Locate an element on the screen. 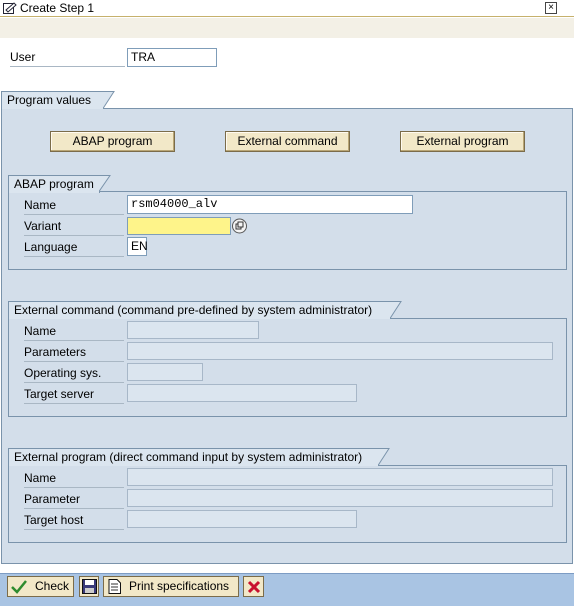  language-label: Language is located at coordinates (74, 247).